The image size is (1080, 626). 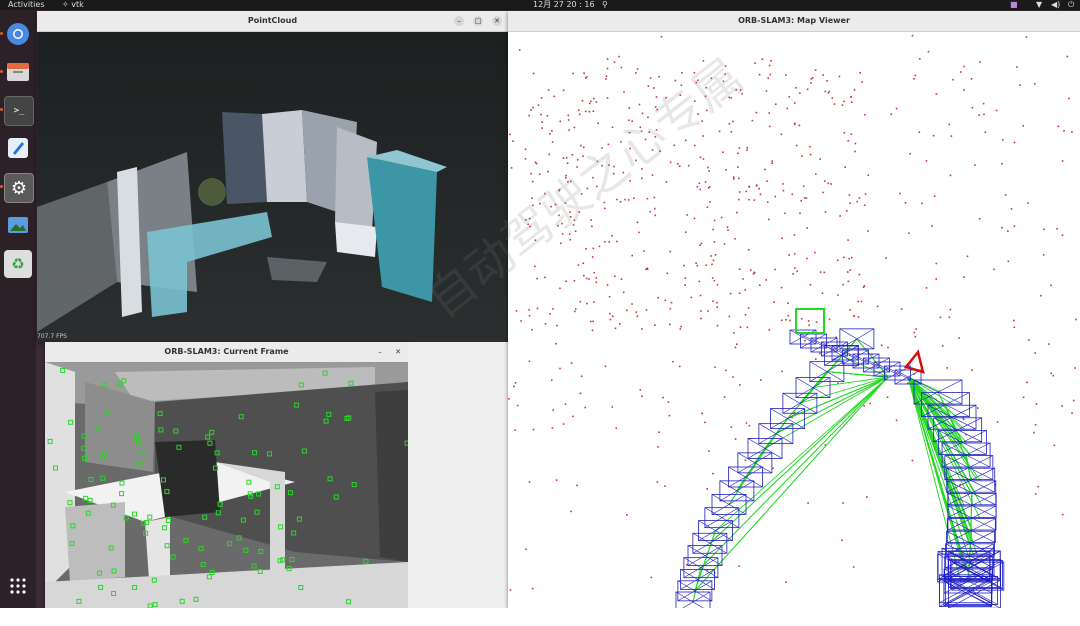 I want to click on avatar-icon: ■, so click(x=1014, y=4).